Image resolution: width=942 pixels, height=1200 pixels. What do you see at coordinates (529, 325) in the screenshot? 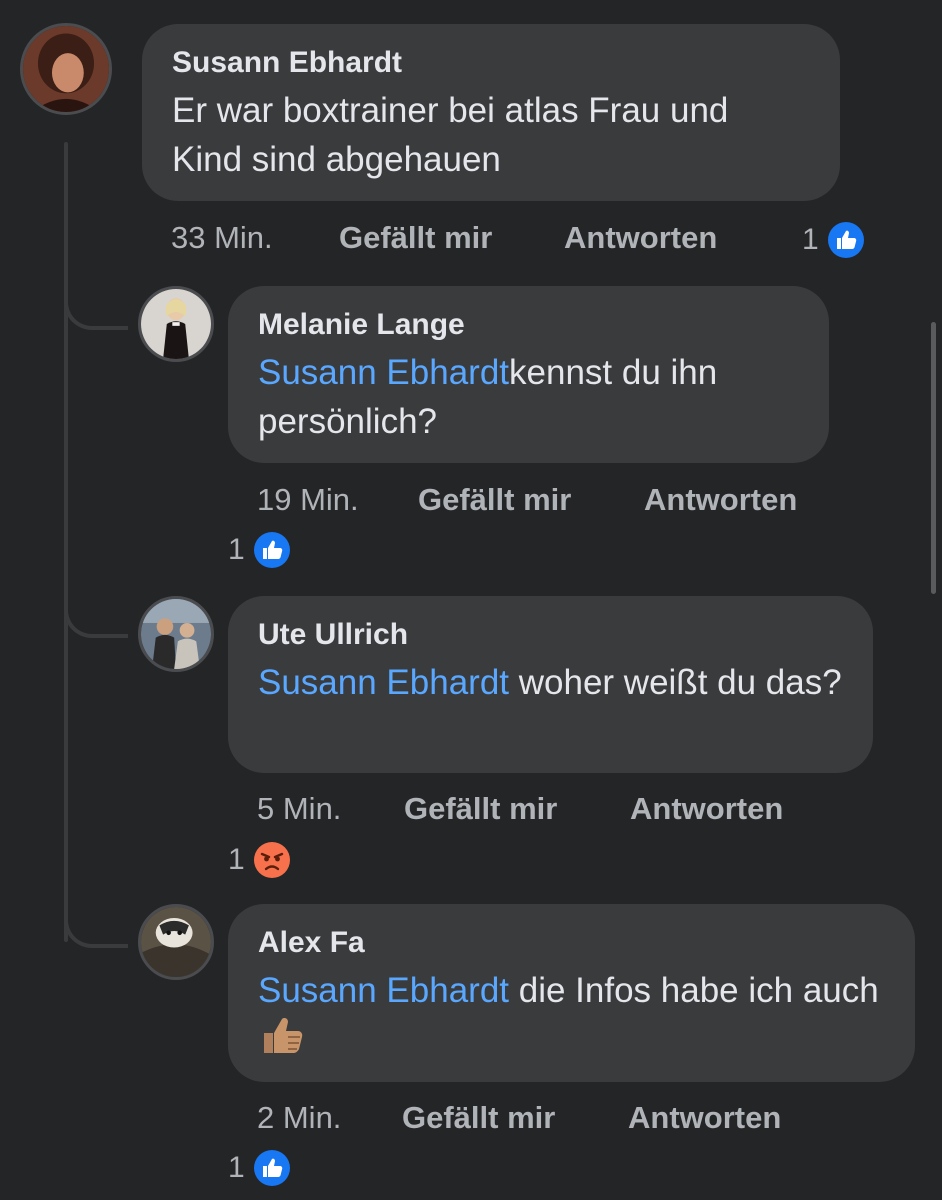
I see `reply-author: Melanie Lange` at bounding box center [529, 325].